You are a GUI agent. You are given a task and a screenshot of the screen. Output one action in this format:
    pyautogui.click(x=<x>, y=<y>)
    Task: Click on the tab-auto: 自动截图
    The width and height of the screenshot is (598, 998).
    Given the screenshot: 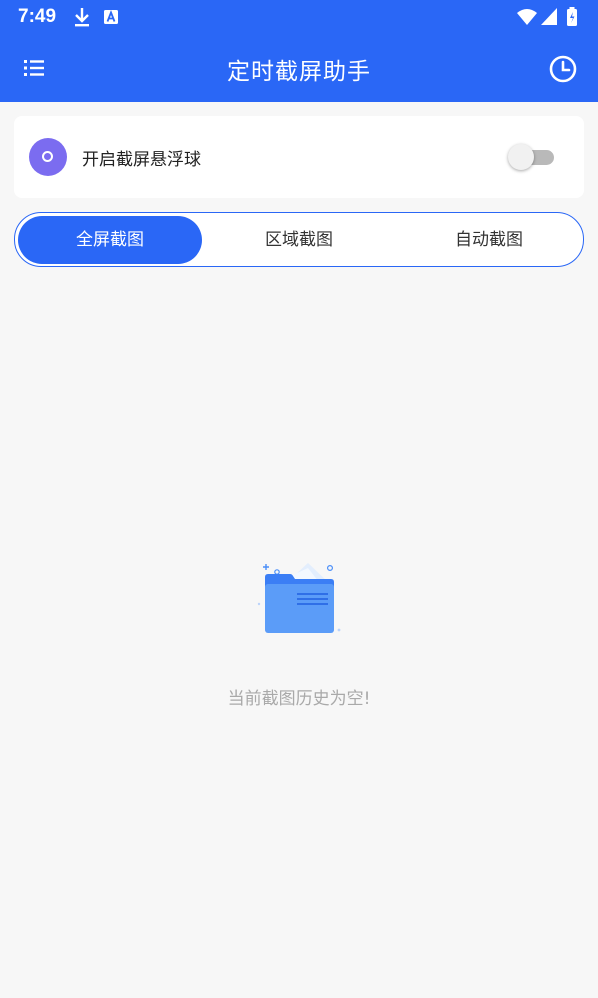 What is the action you would take?
    pyautogui.click(x=489, y=240)
    